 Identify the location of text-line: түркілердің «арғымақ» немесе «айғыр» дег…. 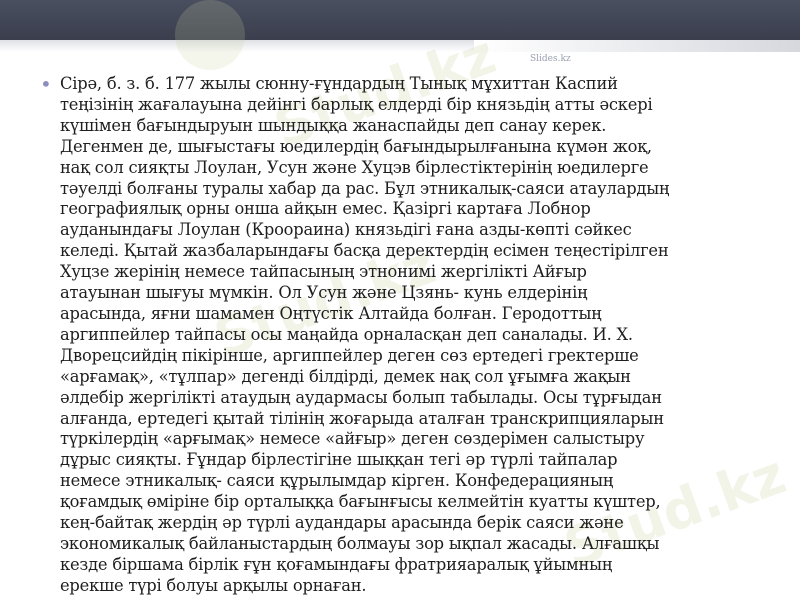
(352, 439).